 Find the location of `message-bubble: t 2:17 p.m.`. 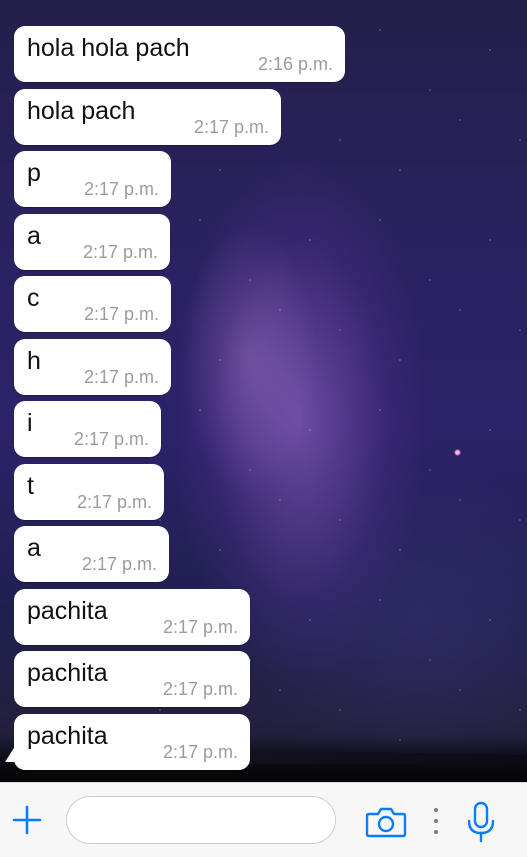

message-bubble: t 2:17 p.m. is located at coordinates (89, 492).